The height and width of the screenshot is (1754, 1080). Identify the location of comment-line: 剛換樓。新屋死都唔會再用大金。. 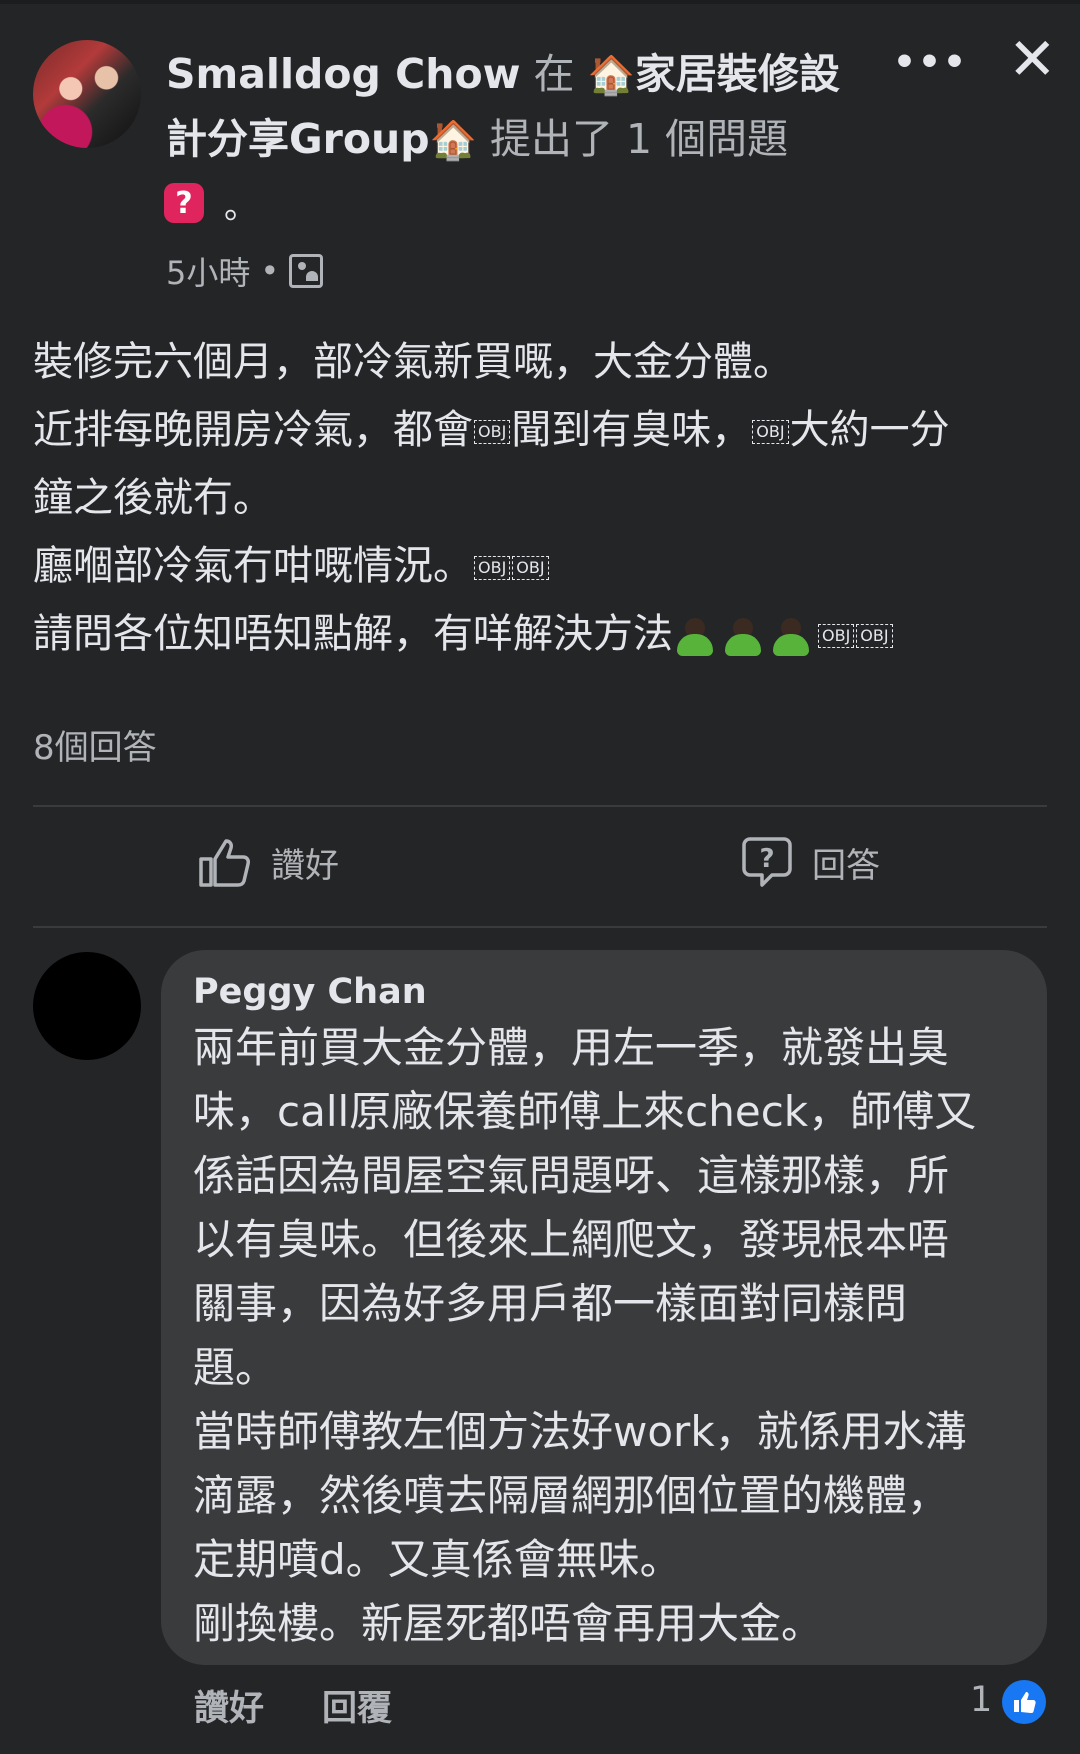
(508, 1623).